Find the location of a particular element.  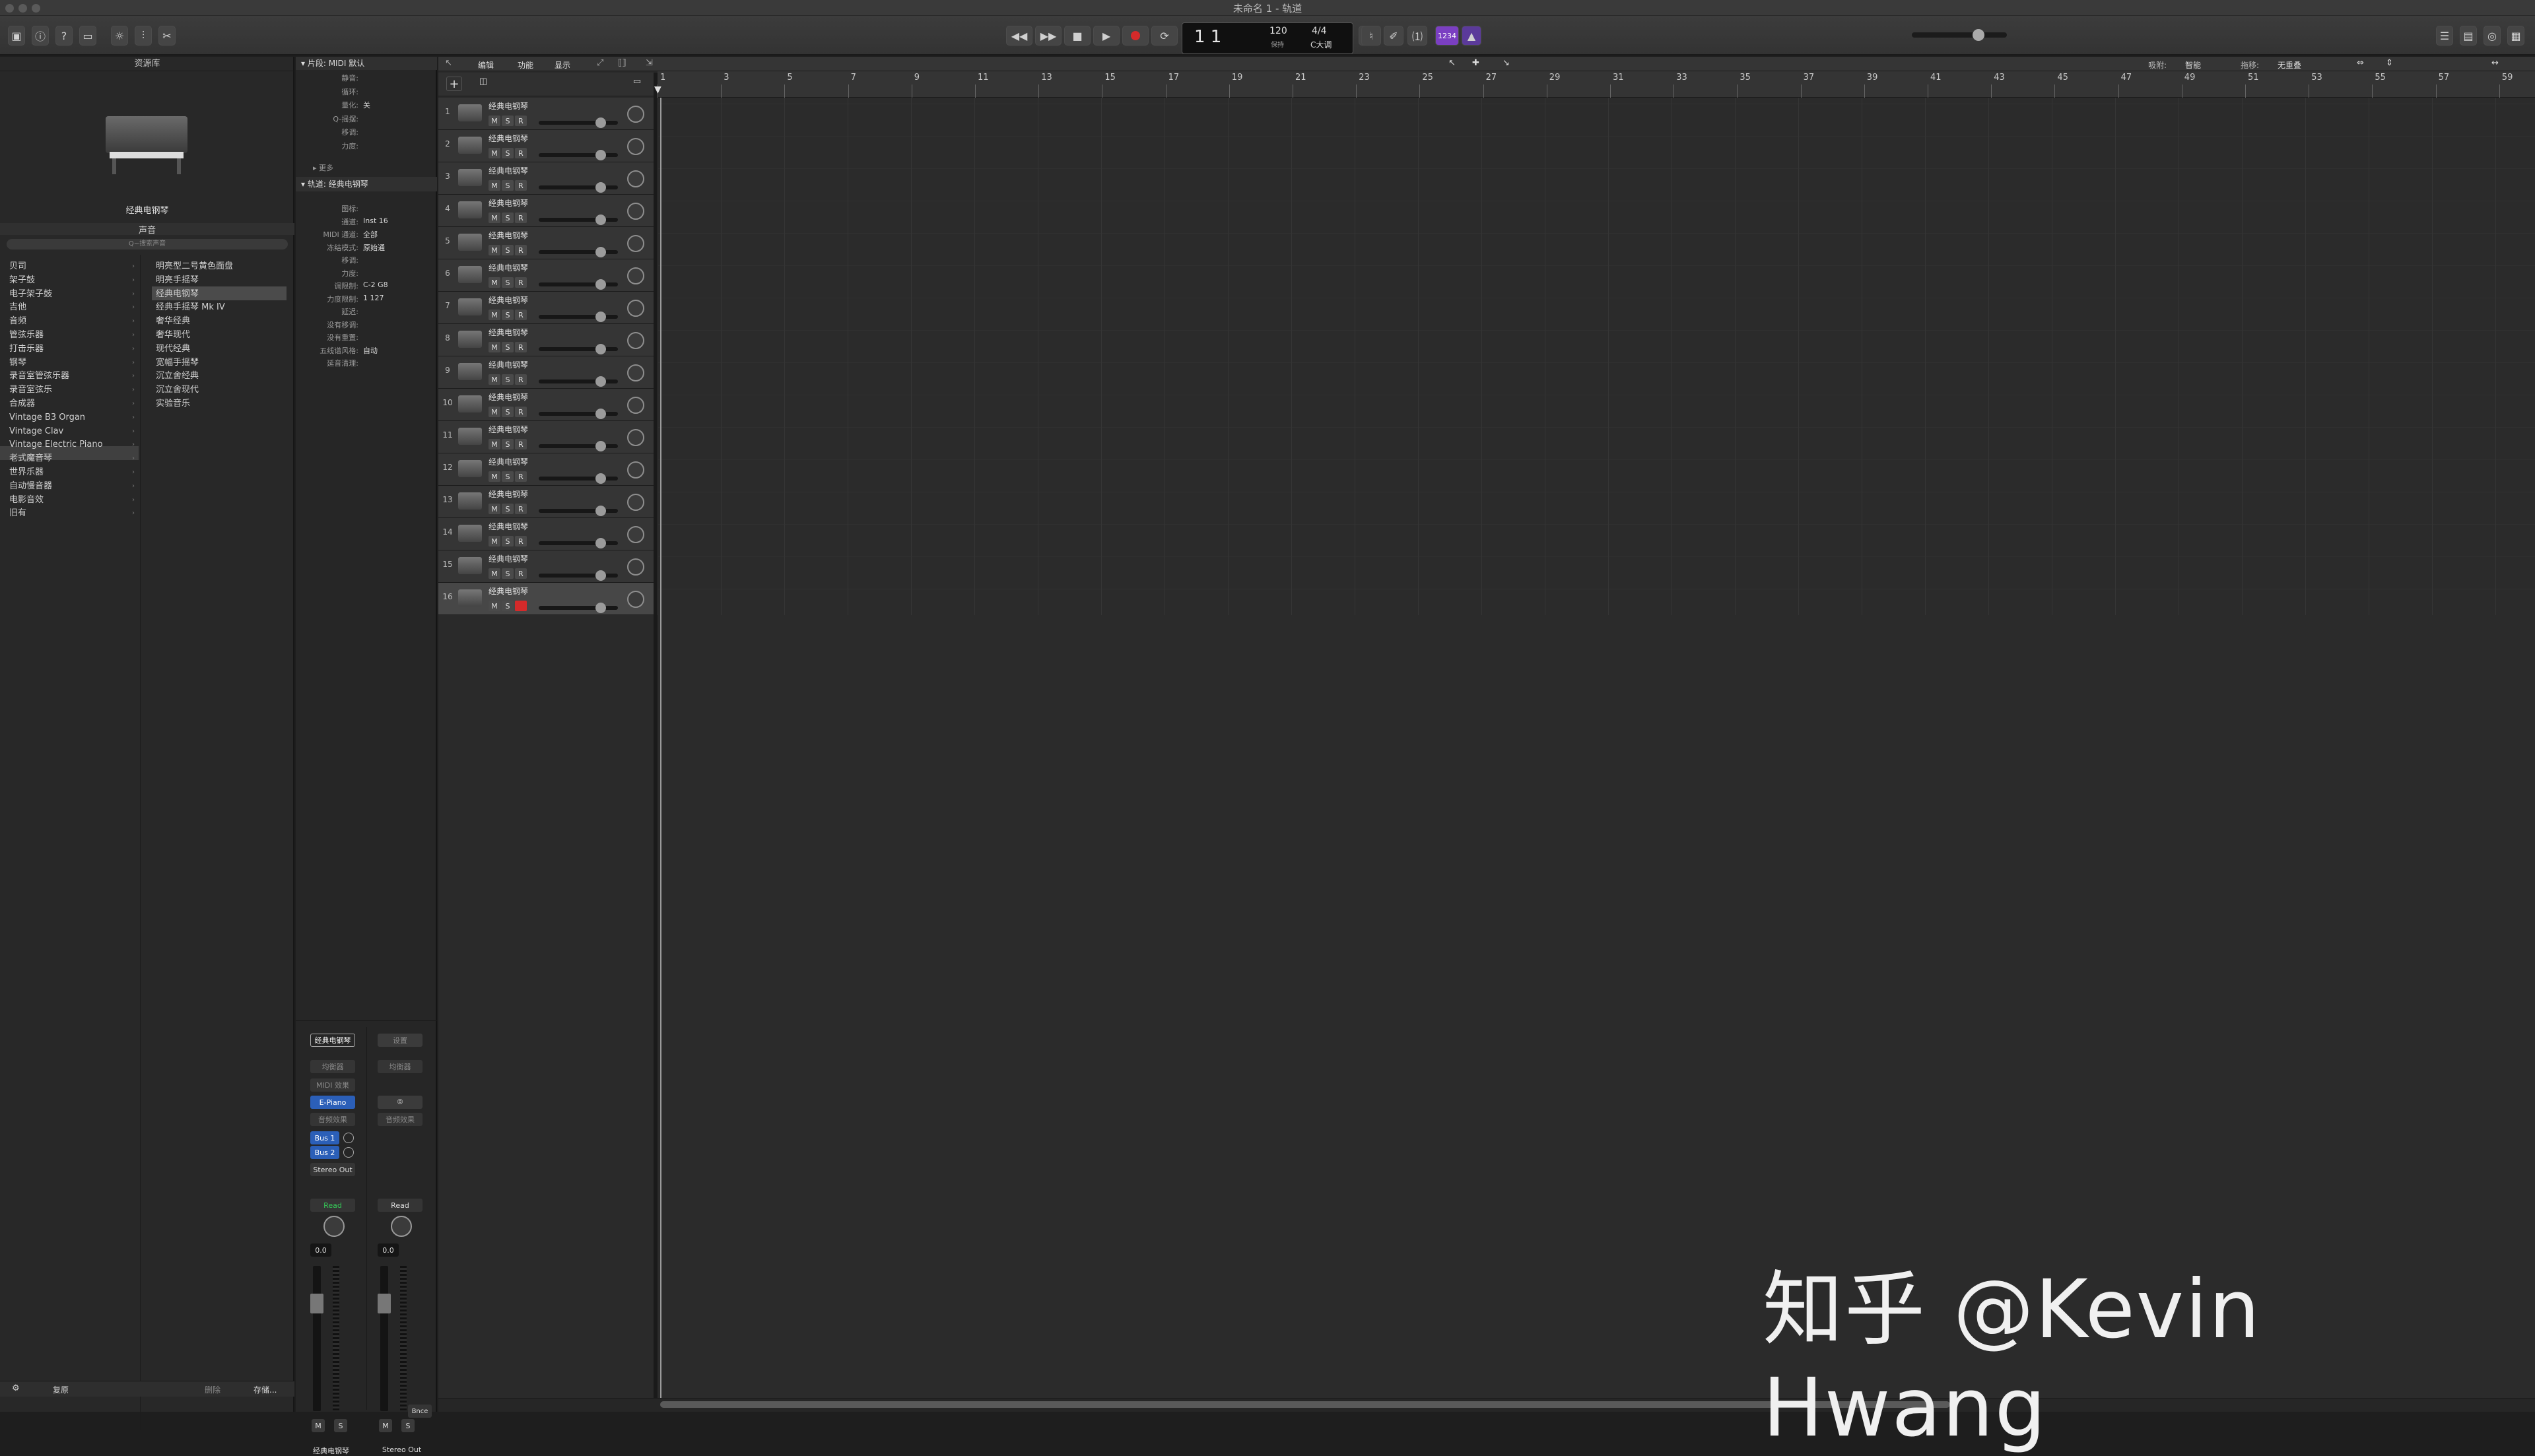

automation-icon: ⤢ is located at coordinates (600, 63).